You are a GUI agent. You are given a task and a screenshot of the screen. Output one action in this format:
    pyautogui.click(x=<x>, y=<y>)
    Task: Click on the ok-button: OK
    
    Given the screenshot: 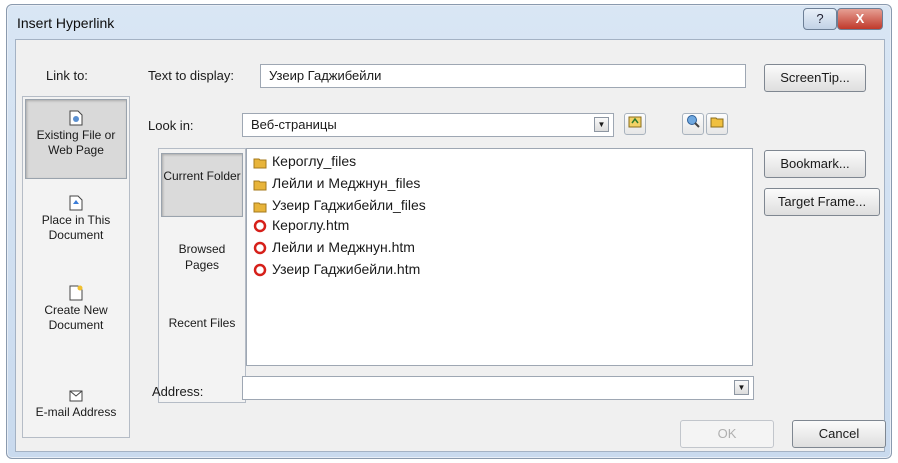 What is the action you would take?
    pyautogui.click(x=727, y=434)
    